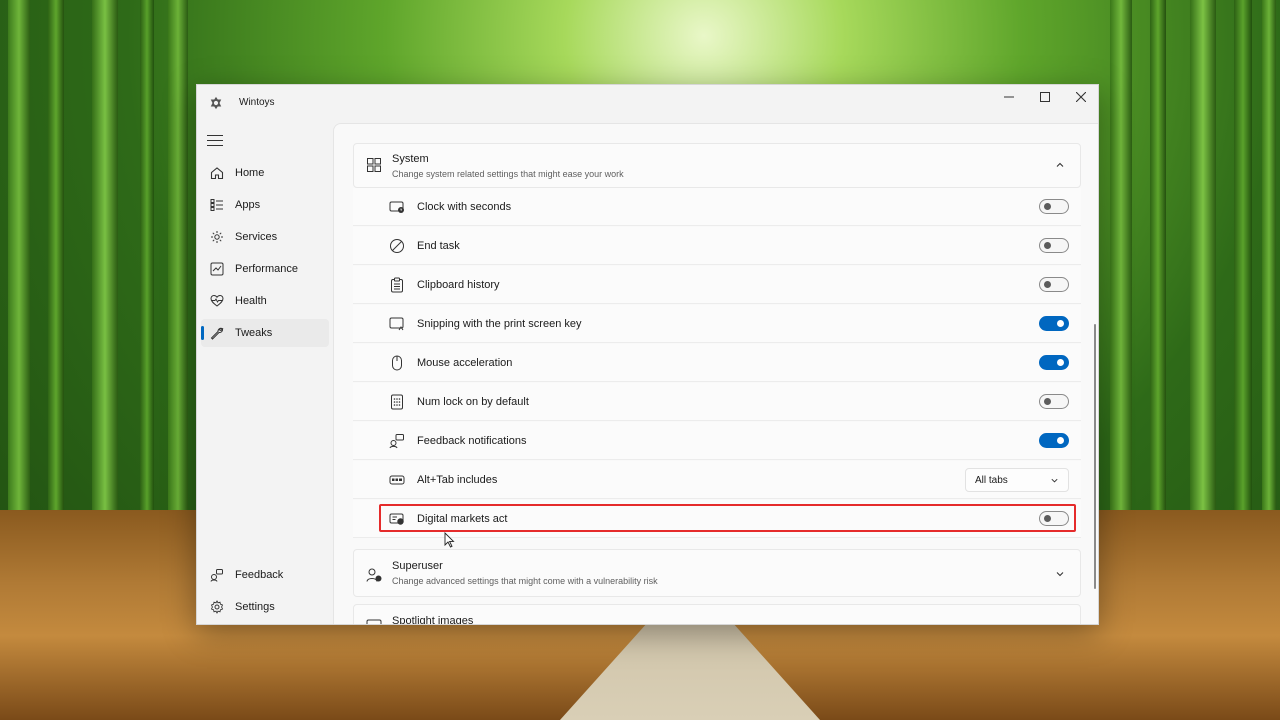 The image size is (1280, 720). What do you see at coordinates (647, 103) in the screenshot?
I see `title-bar: Wintoys` at bounding box center [647, 103].